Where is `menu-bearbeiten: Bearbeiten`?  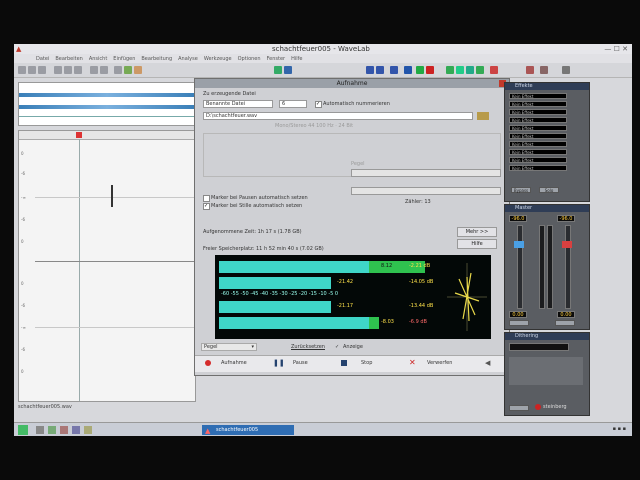
menu-bearbeiten: Bearbeiten is located at coordinates (68, 59).